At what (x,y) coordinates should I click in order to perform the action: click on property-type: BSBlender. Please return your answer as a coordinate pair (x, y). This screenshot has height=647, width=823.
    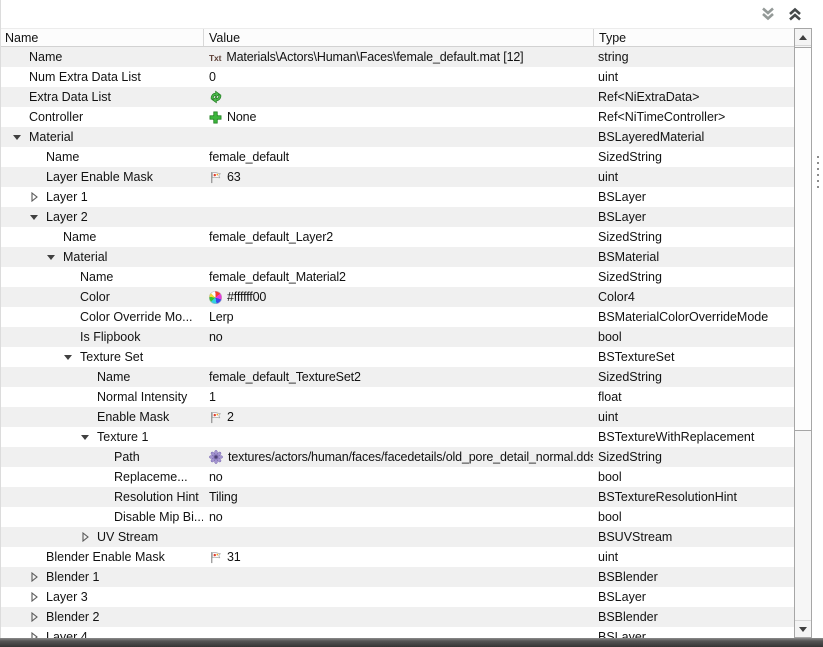
    Looking at the image, I should click on (628, 617).